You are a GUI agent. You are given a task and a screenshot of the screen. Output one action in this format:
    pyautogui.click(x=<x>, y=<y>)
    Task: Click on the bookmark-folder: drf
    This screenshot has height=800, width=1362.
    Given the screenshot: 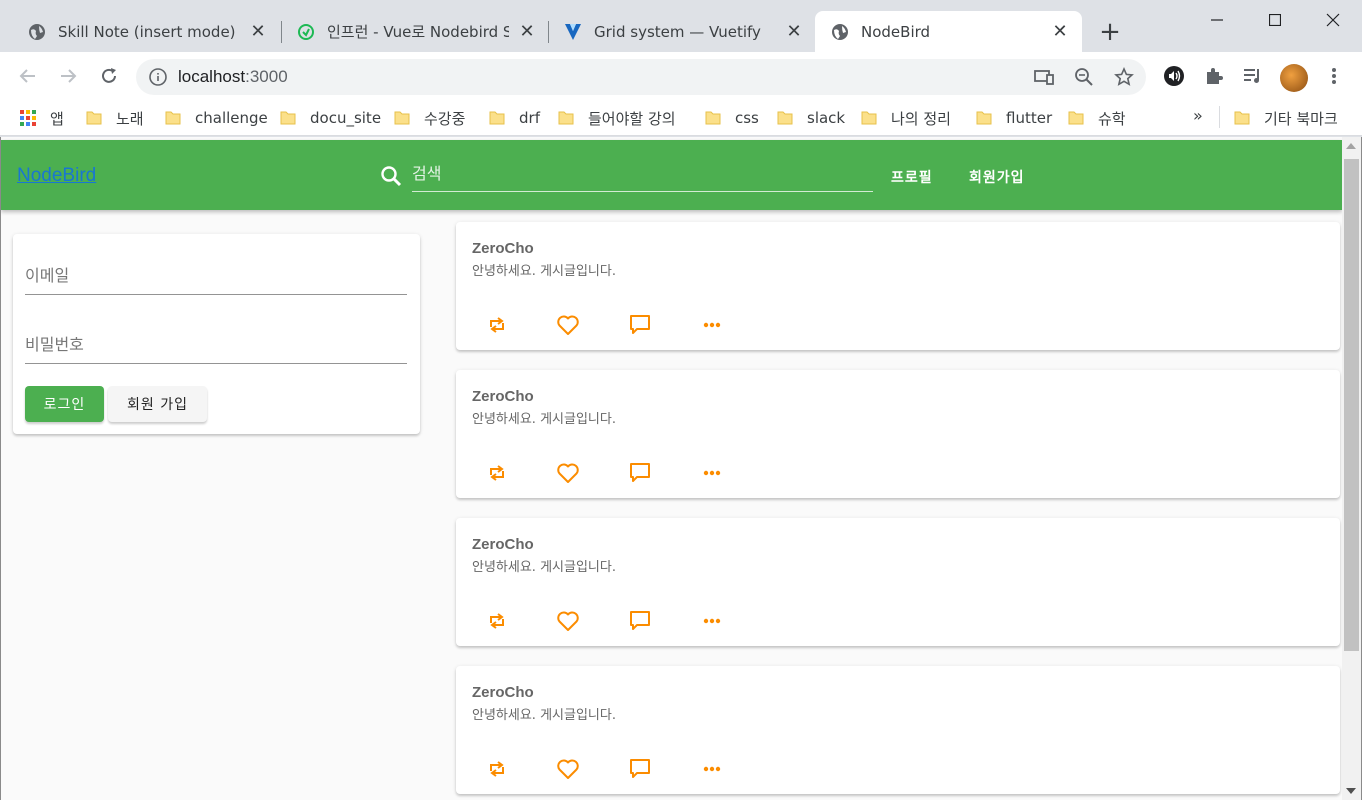 What is the action you would take?
    pyautogui.click(x=514, y=118)
    